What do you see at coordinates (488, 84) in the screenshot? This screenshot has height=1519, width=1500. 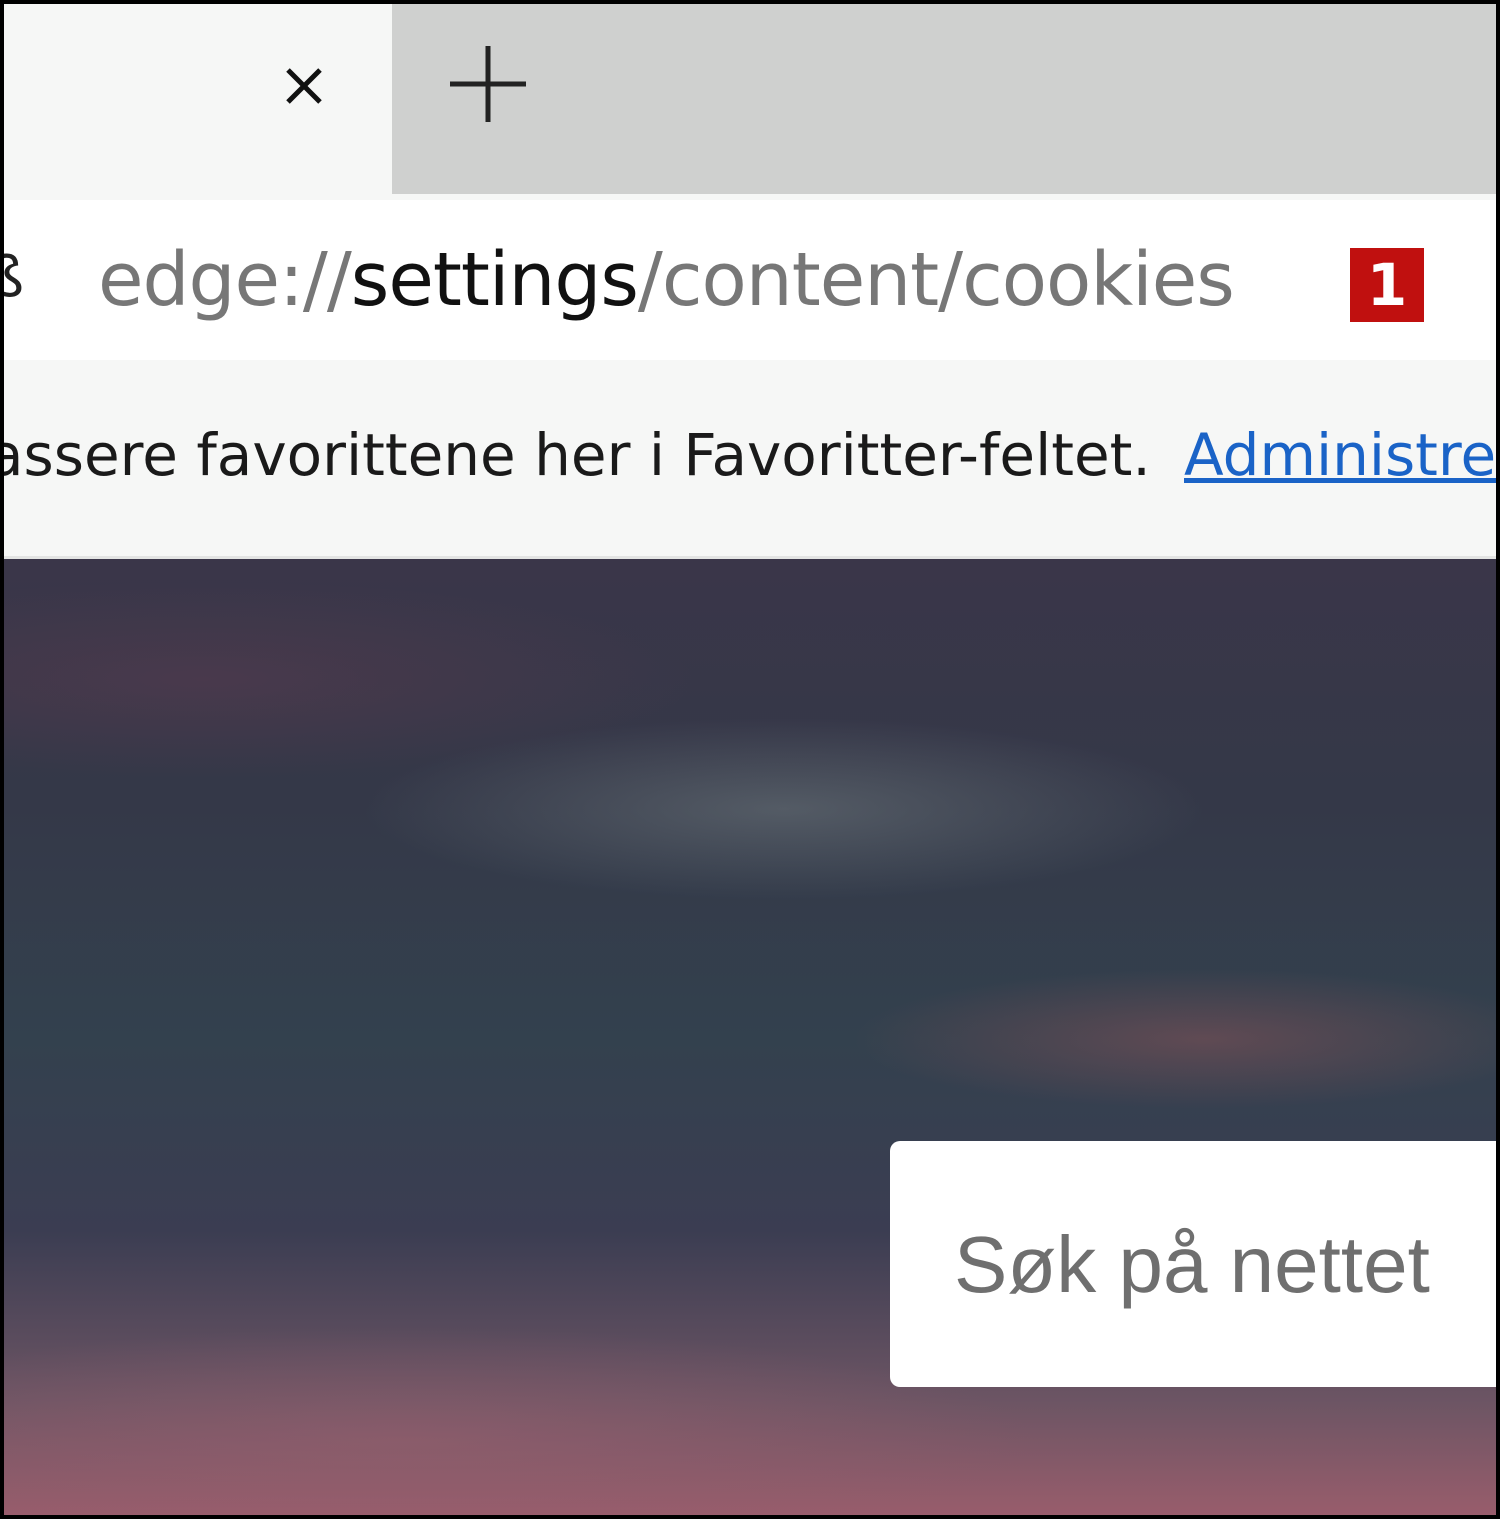 I see `plus-icon` at bounding box center [488, 84].